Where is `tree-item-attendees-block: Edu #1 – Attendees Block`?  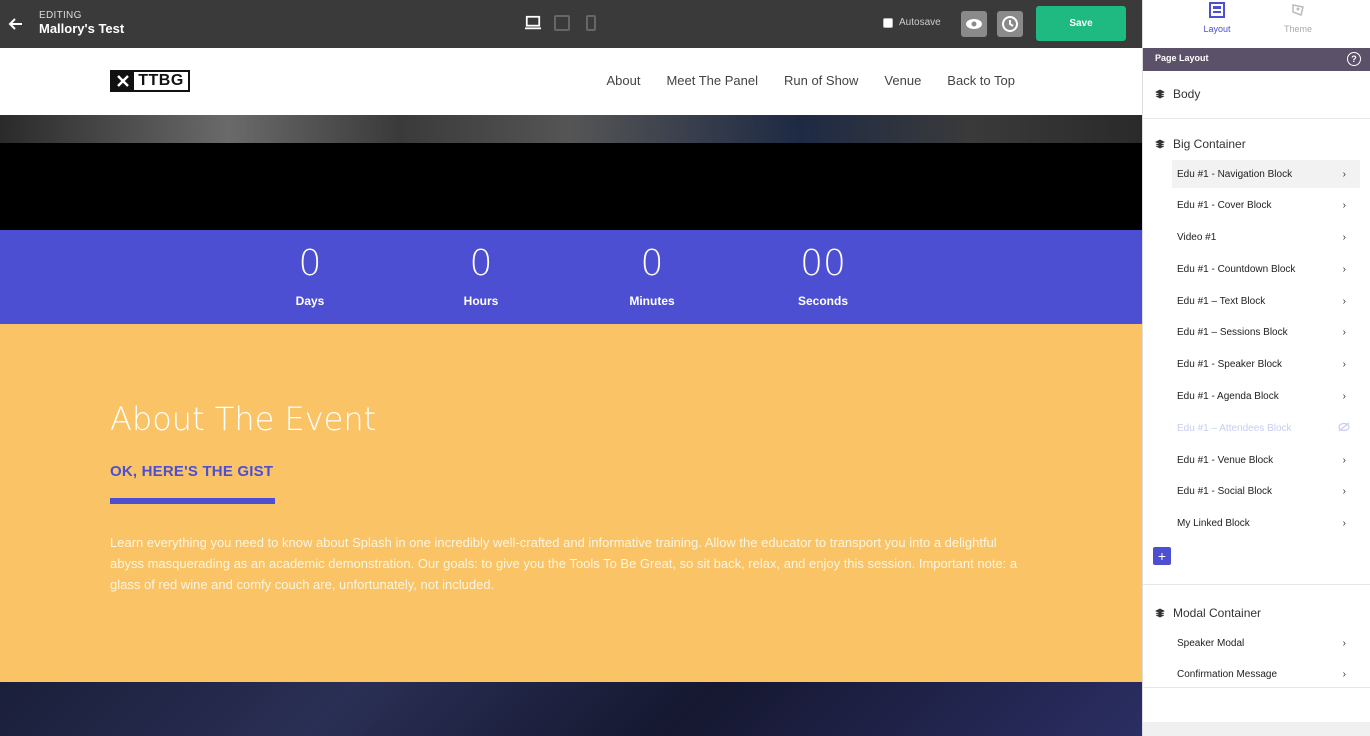
tree-item-attendees-block: Edu #1 – Attendees Block is located at coordinates (1266, 428).